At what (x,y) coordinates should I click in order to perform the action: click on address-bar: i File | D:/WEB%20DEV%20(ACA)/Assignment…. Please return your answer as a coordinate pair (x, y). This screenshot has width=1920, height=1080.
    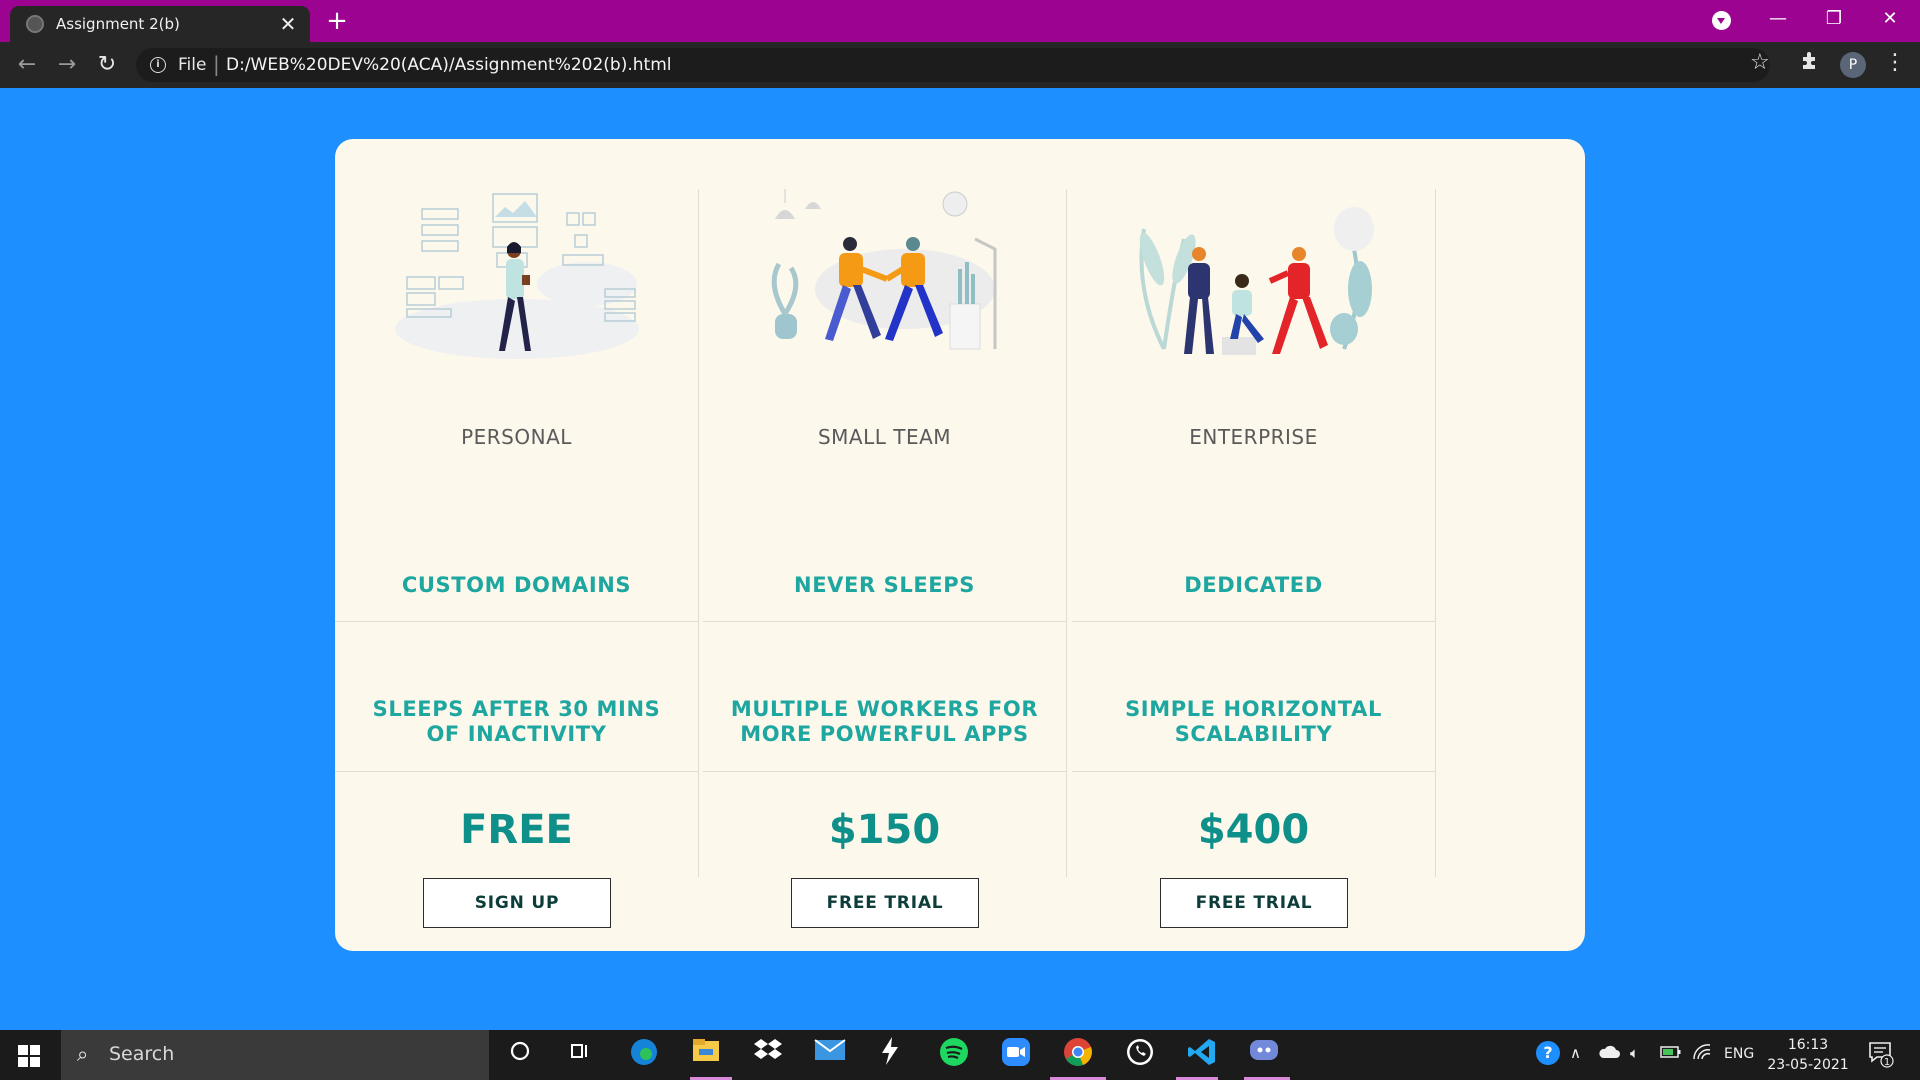
    Looking at the image, I should click on (953, 65).